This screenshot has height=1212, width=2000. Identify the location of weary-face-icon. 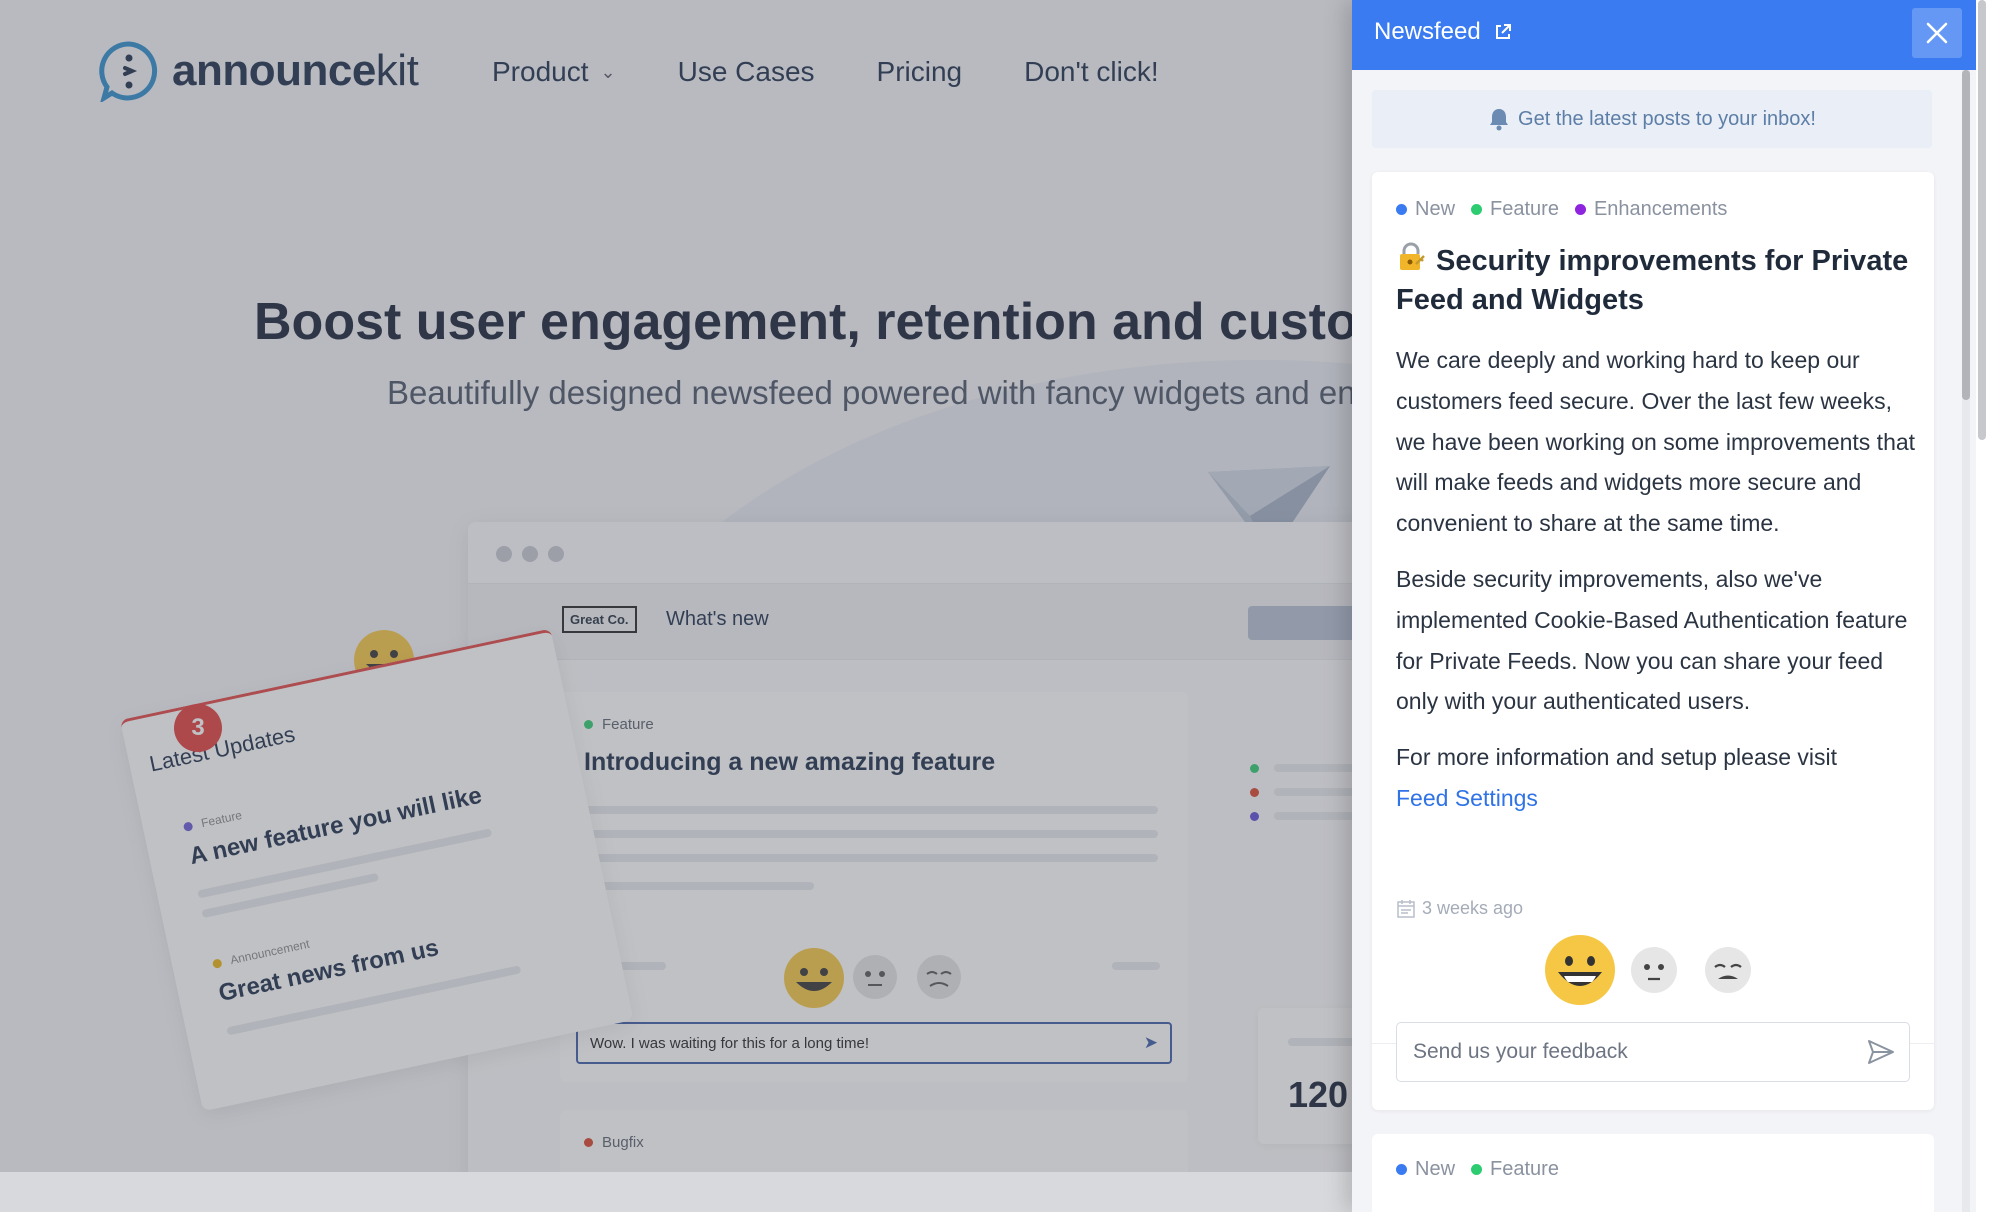
(1728, 970).